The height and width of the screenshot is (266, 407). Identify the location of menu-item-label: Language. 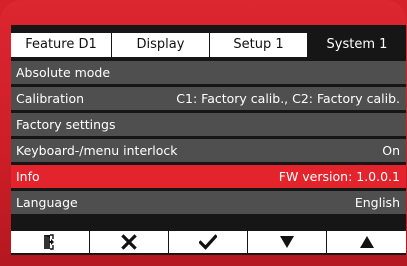
(47, 202).